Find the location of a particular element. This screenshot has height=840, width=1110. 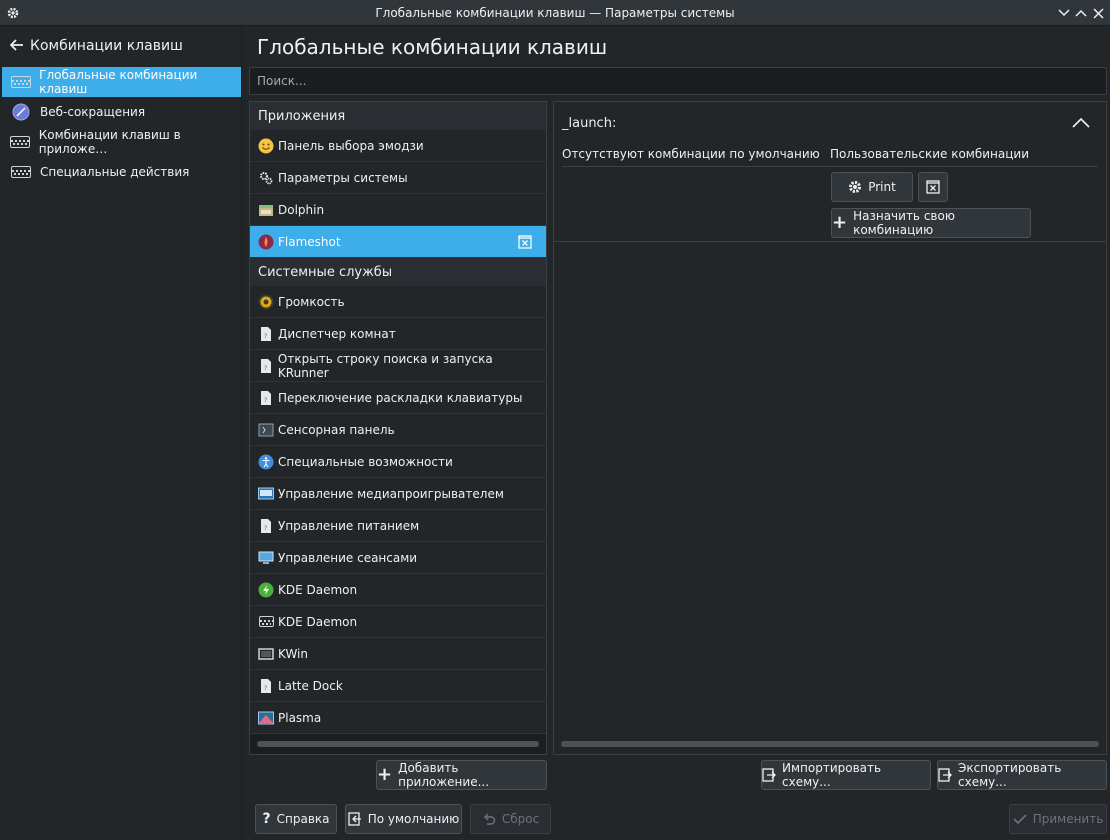

reset-button: Сброс is located at coordinates (510, 819).